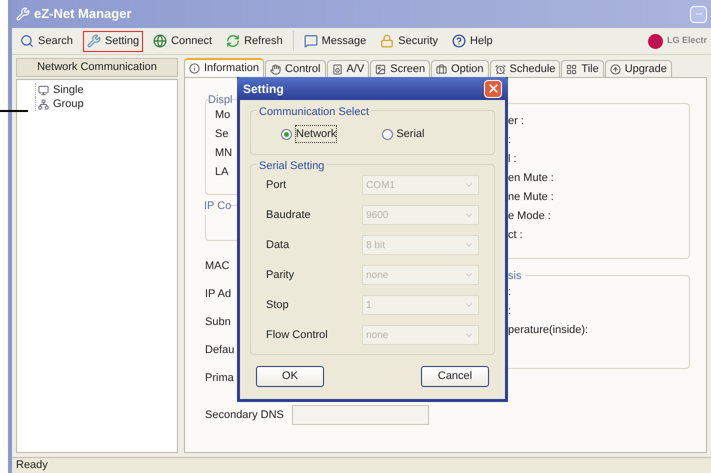 Image resolution: width=711 pixels, height=473 pixels. I want to click on window-title: eZ-Net Manager, so click(83, 14).